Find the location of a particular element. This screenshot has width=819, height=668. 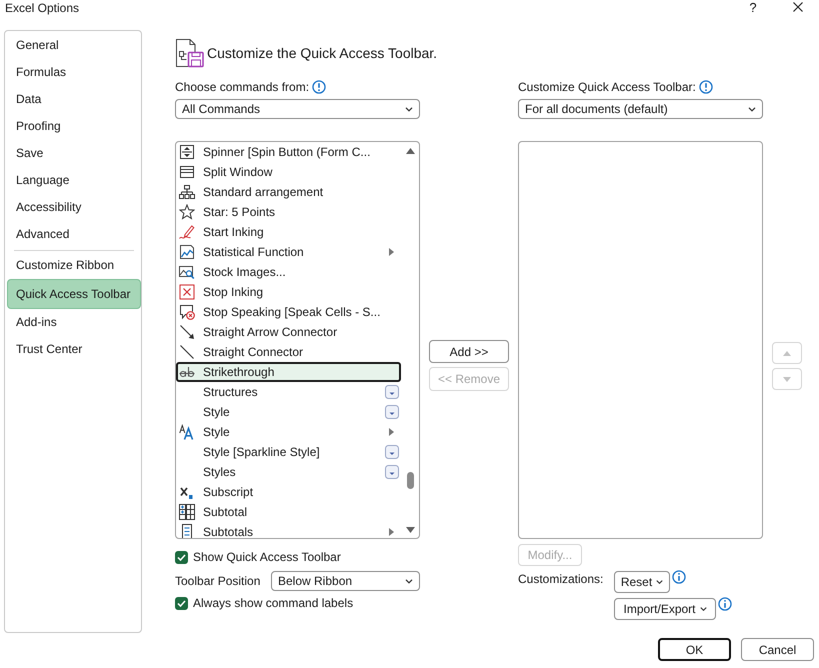

command-item: Statistical Function is located at coordinates (288, 252).